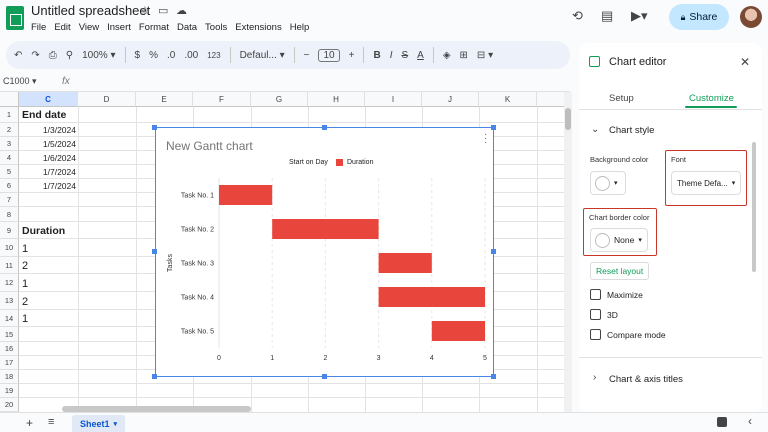  What do you see at coordinates (50, 248) in the screenshot?
I see `cell-c10: 1` at bounding box center [50, 248].